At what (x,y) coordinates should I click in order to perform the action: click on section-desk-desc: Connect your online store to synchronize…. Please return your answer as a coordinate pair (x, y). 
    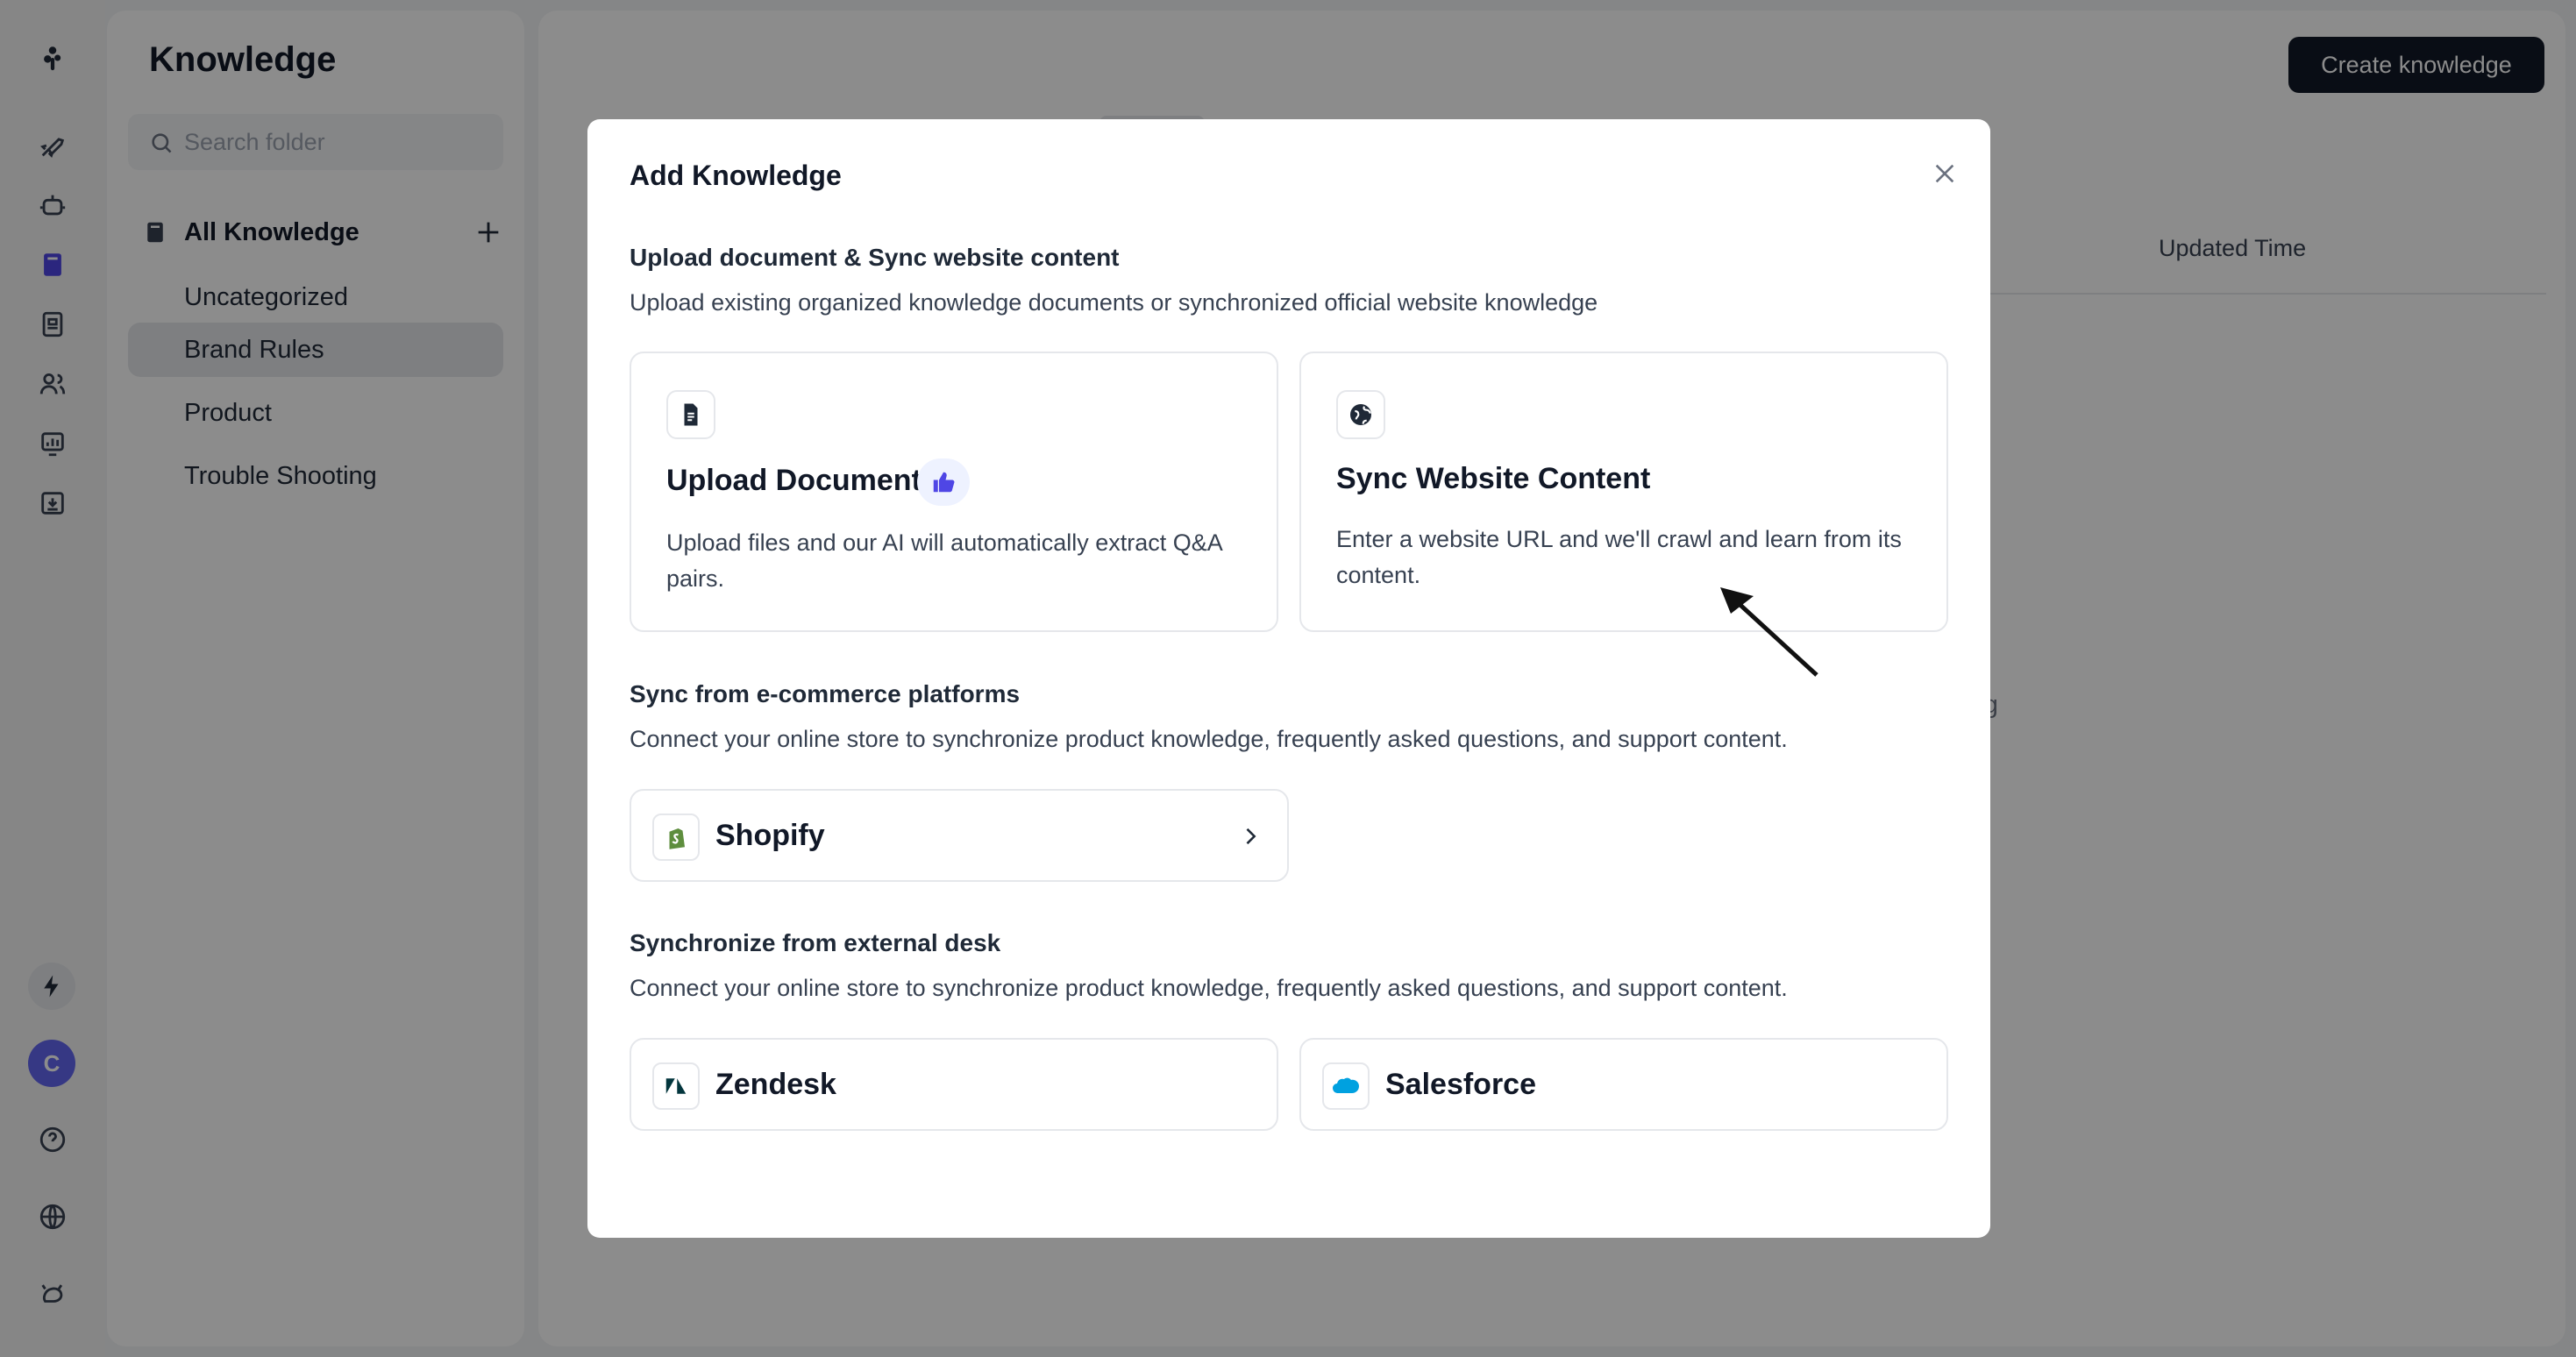
    Looking at the image, I should click on (1209, 988).